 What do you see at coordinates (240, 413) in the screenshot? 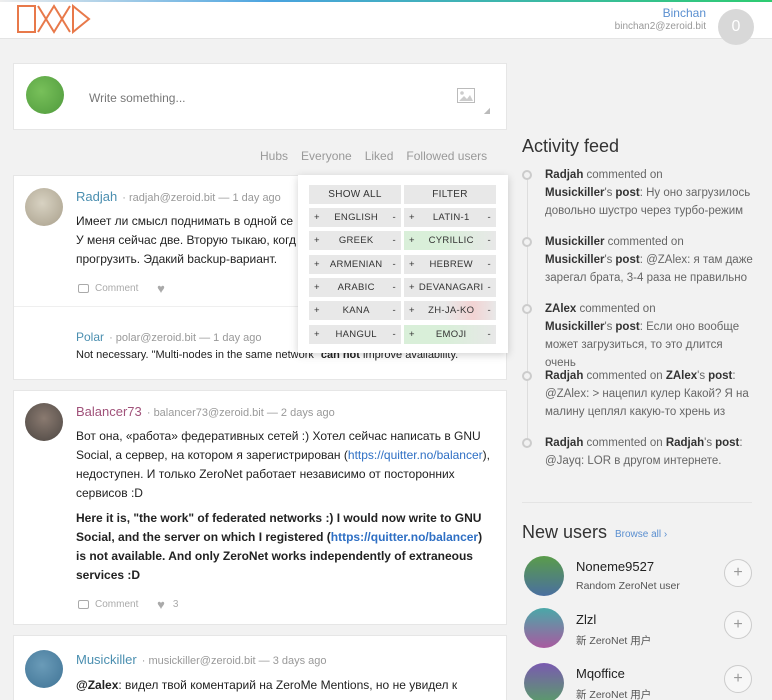
I see `post-meta: · balancer73@zeroid.bit — 2 days ago` at bounding box center [240, 413].